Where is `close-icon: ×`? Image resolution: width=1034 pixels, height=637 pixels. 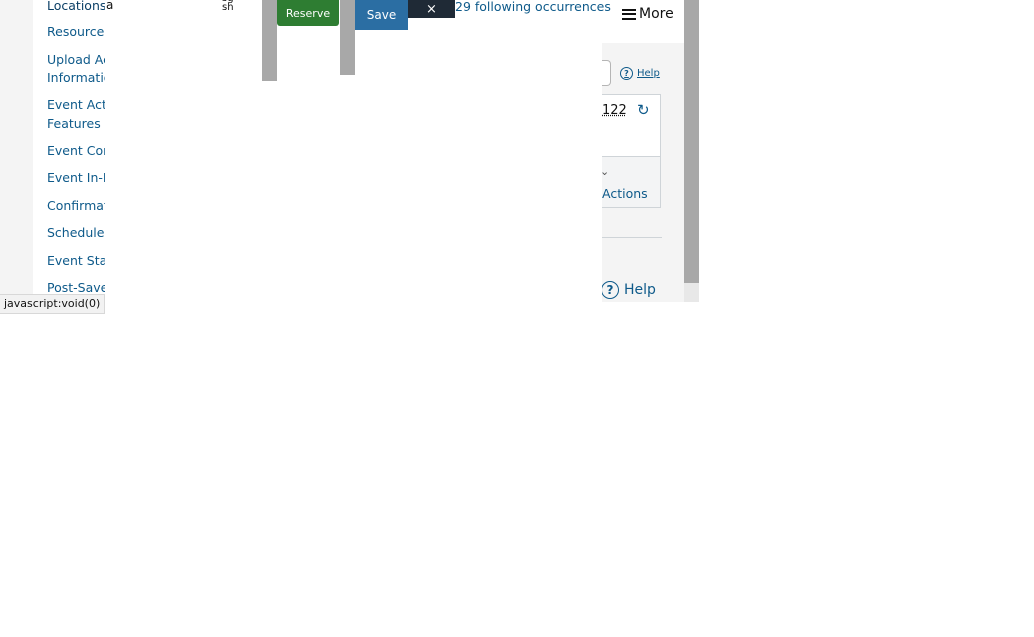 close-icon: × is located at coordinates (431, 9).